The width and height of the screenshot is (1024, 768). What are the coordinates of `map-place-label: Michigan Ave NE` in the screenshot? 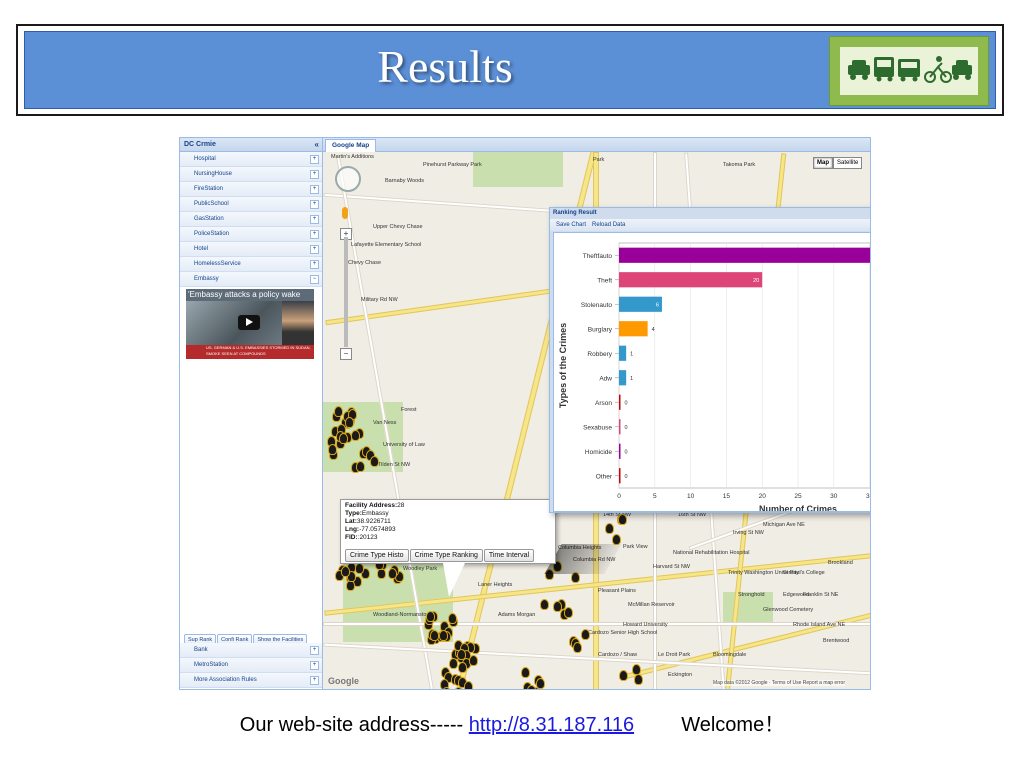 It's located at (784, 525).